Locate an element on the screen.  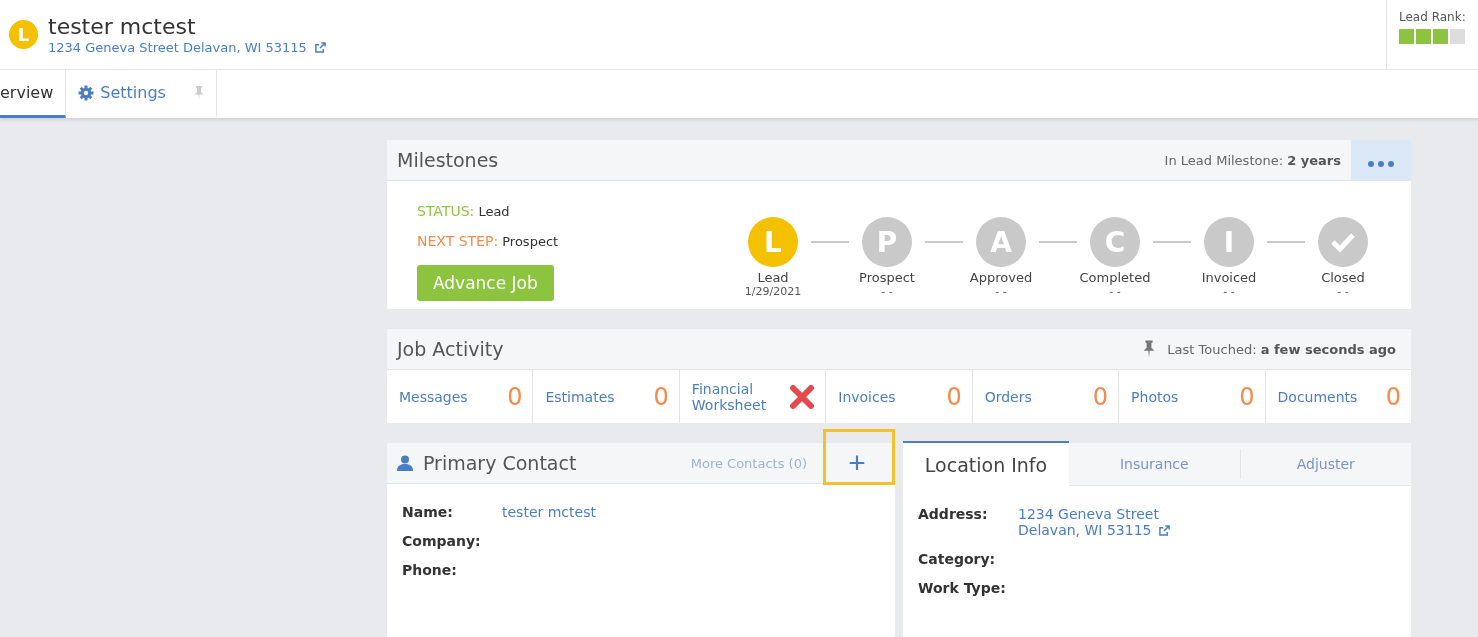
activity-link: Documents is located at coordinates (1317, 396).